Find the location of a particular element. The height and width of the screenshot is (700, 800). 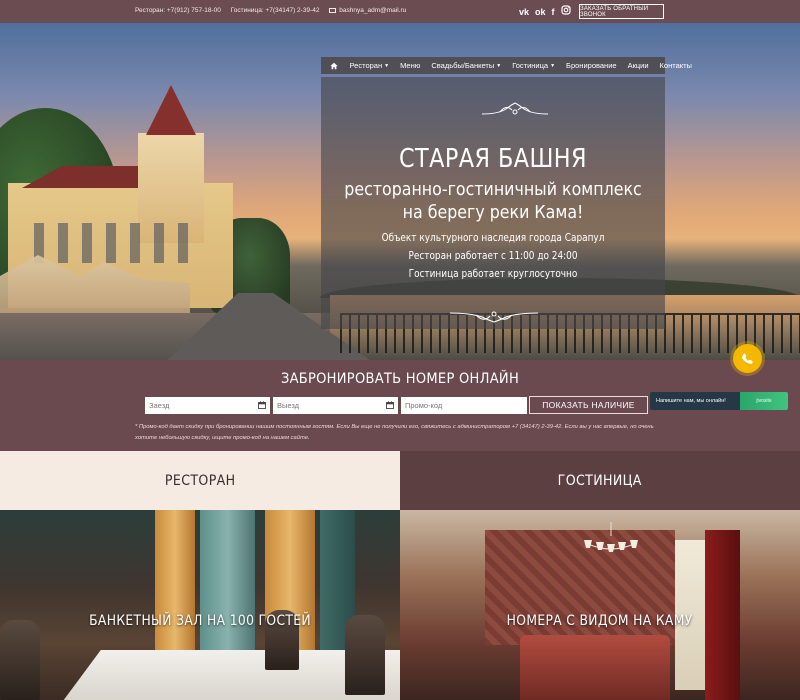

check-availability-button: ПОКАЗАТЬ НАЛИЧИЕ is located at coordinates (588, 405).